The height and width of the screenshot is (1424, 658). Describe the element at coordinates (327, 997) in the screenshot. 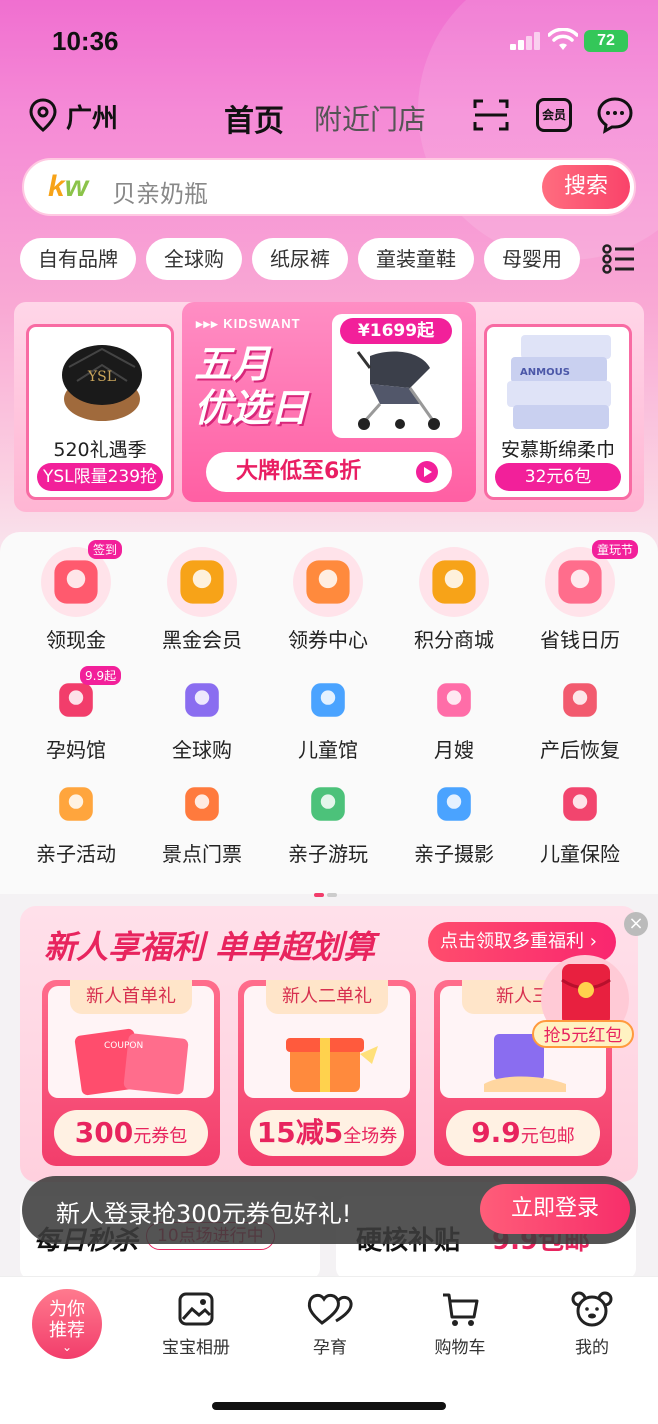

I see `gift-head: 新人二单礼` at that location.